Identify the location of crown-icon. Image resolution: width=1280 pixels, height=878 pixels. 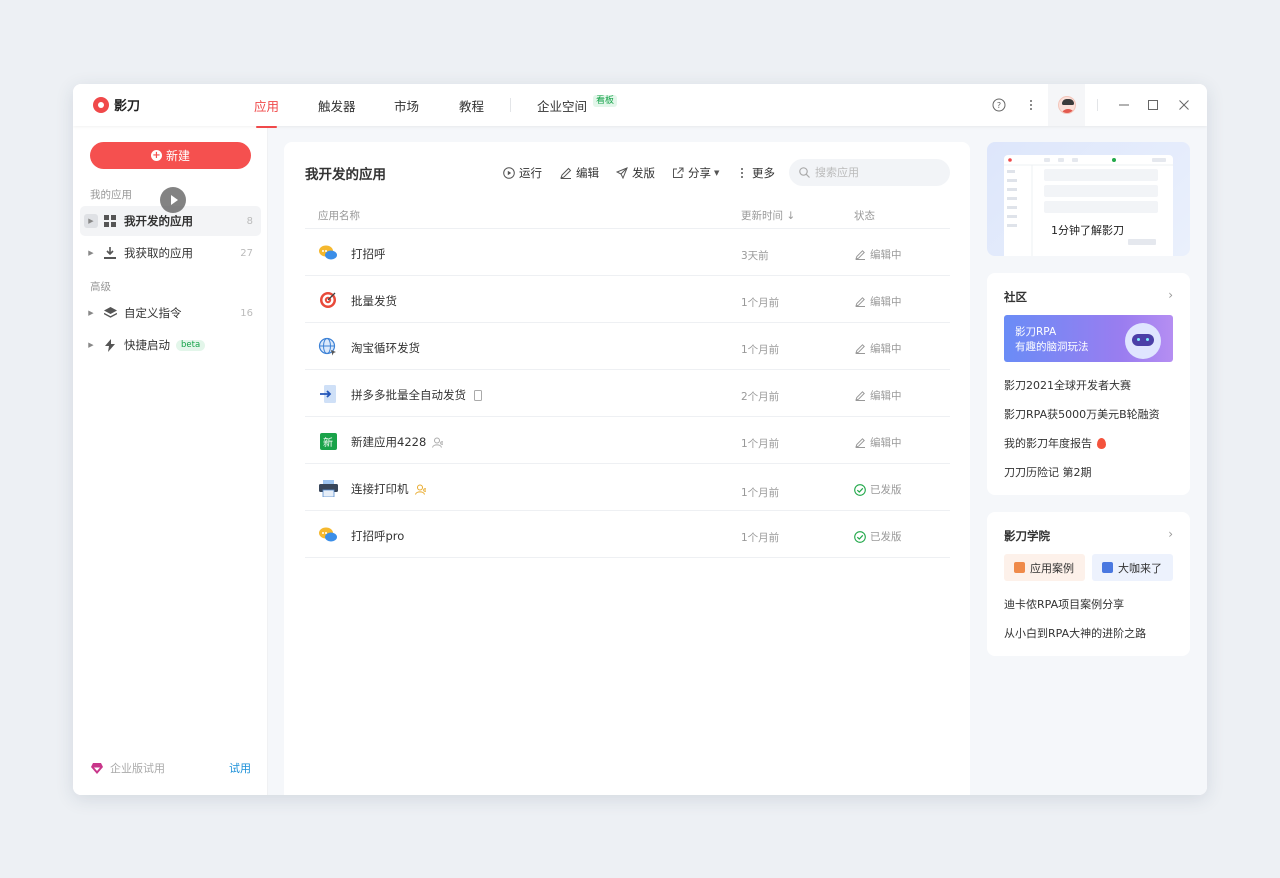
(1107, 567).